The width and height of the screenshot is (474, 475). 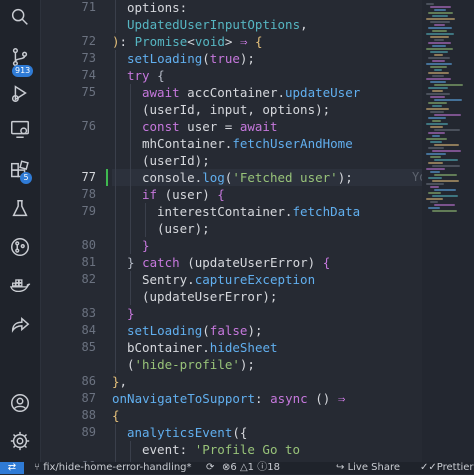 What do you see at coordinates (447, 468) in the screenshot?
I see `prettier-status: ✓✓Prettier` at bounding box center [447, 468].